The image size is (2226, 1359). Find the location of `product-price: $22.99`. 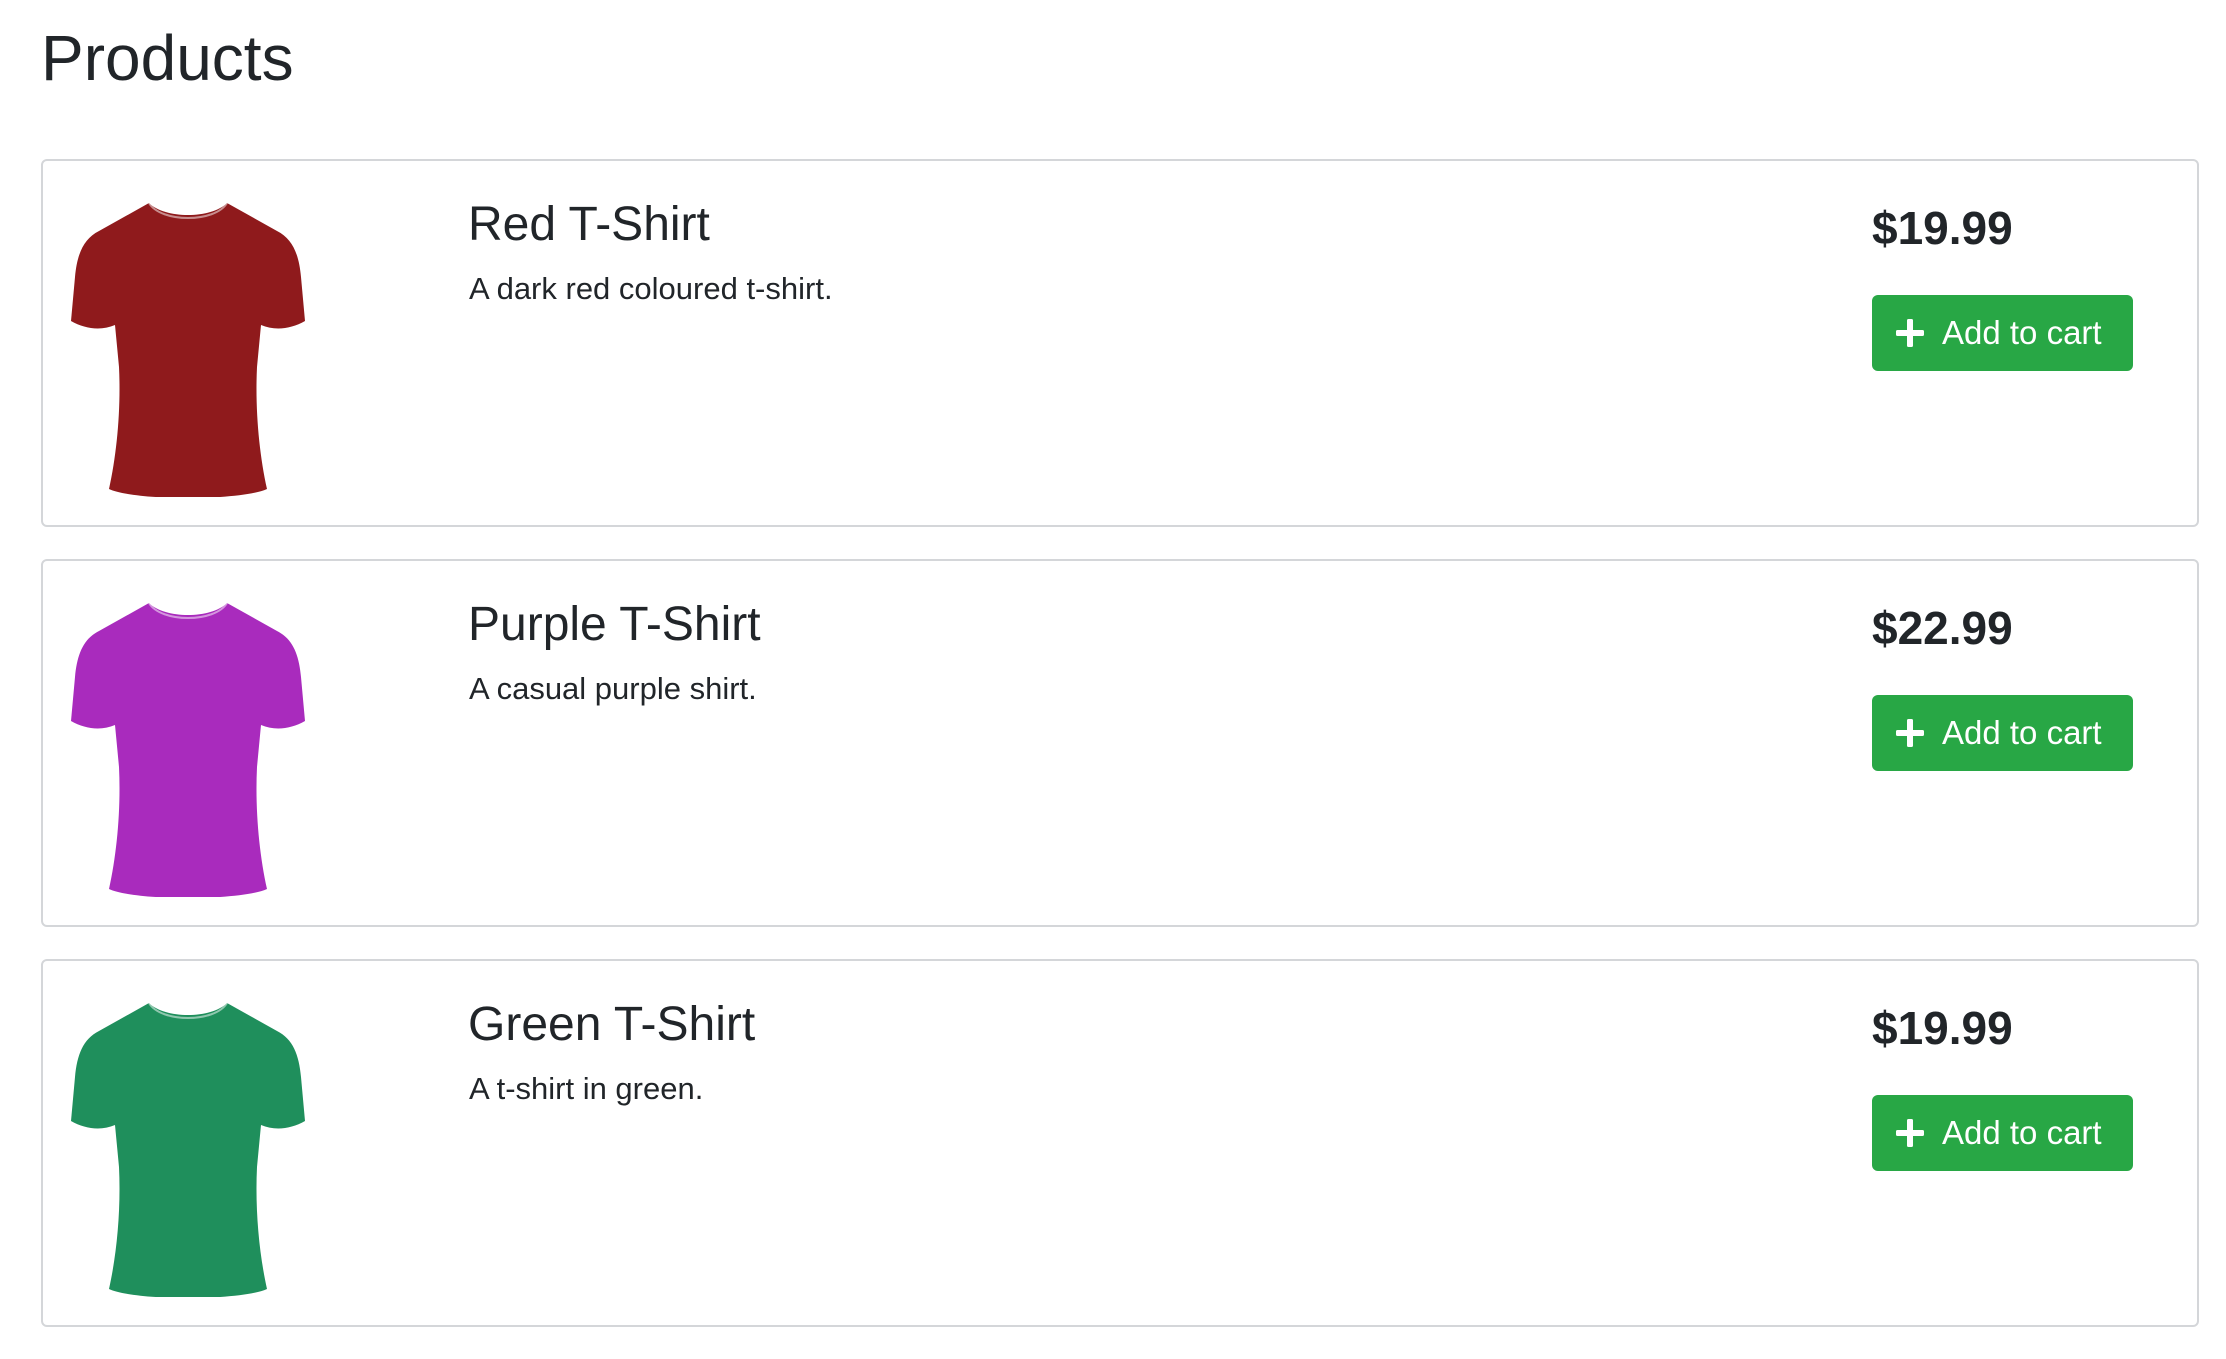

product-price: $22.99 is located at coordinates (1942, 628).